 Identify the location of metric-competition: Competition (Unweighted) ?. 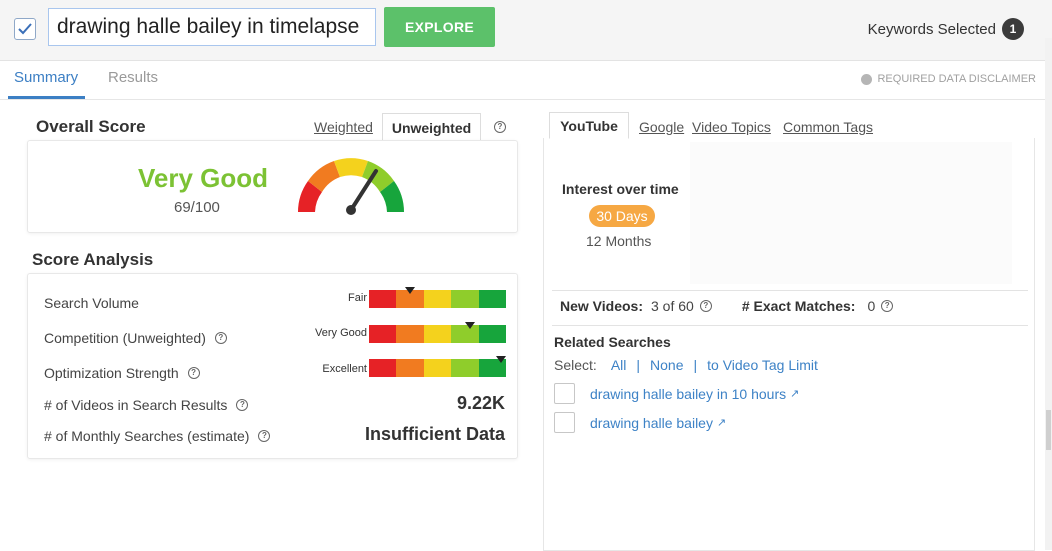
(135, 338).